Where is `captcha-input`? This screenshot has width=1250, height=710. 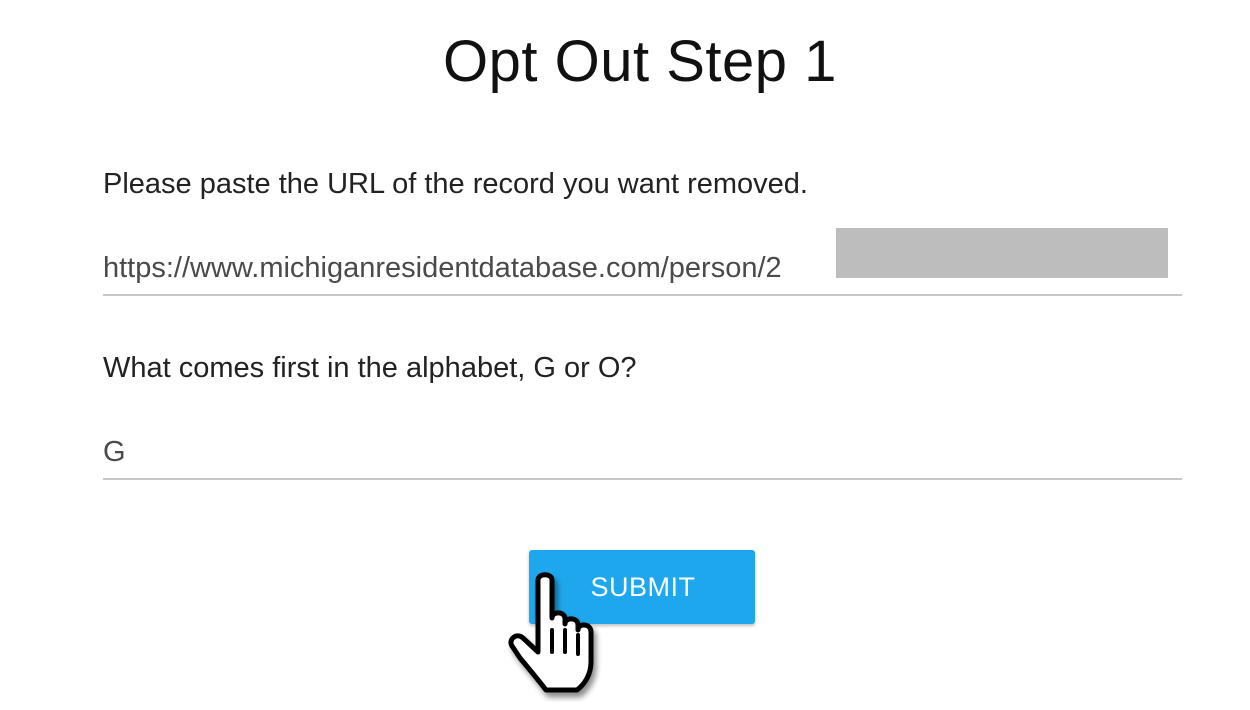
captcha-input is located at coordinates (642, 453).